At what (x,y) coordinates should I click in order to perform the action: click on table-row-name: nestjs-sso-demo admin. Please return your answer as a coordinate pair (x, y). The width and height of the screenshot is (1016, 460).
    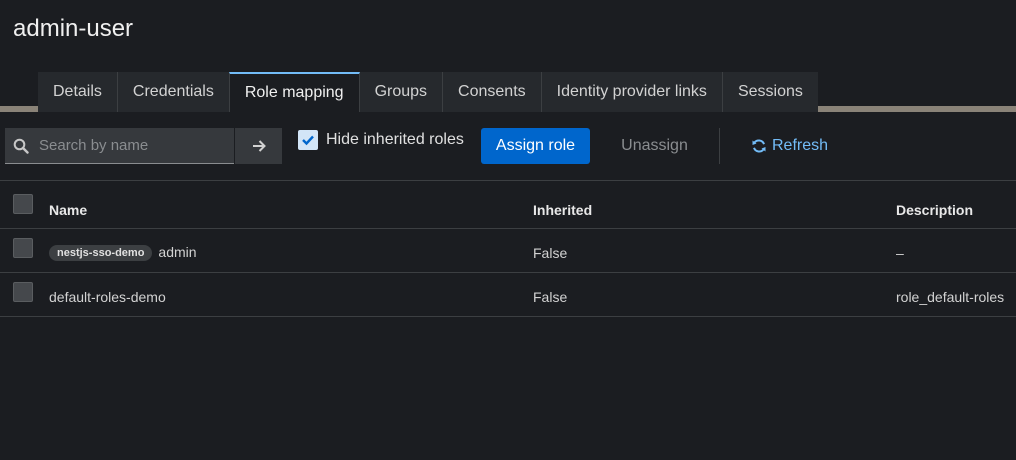
    Looking at the image, I should click on (123, 253).